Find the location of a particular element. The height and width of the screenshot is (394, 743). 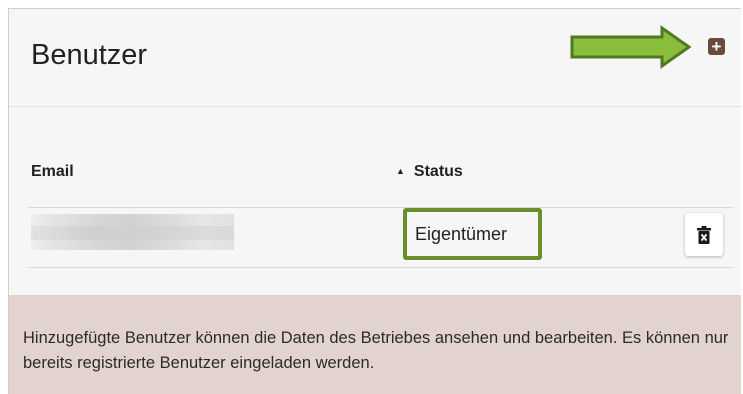

trash-icon is located at coordinates (704, 235).